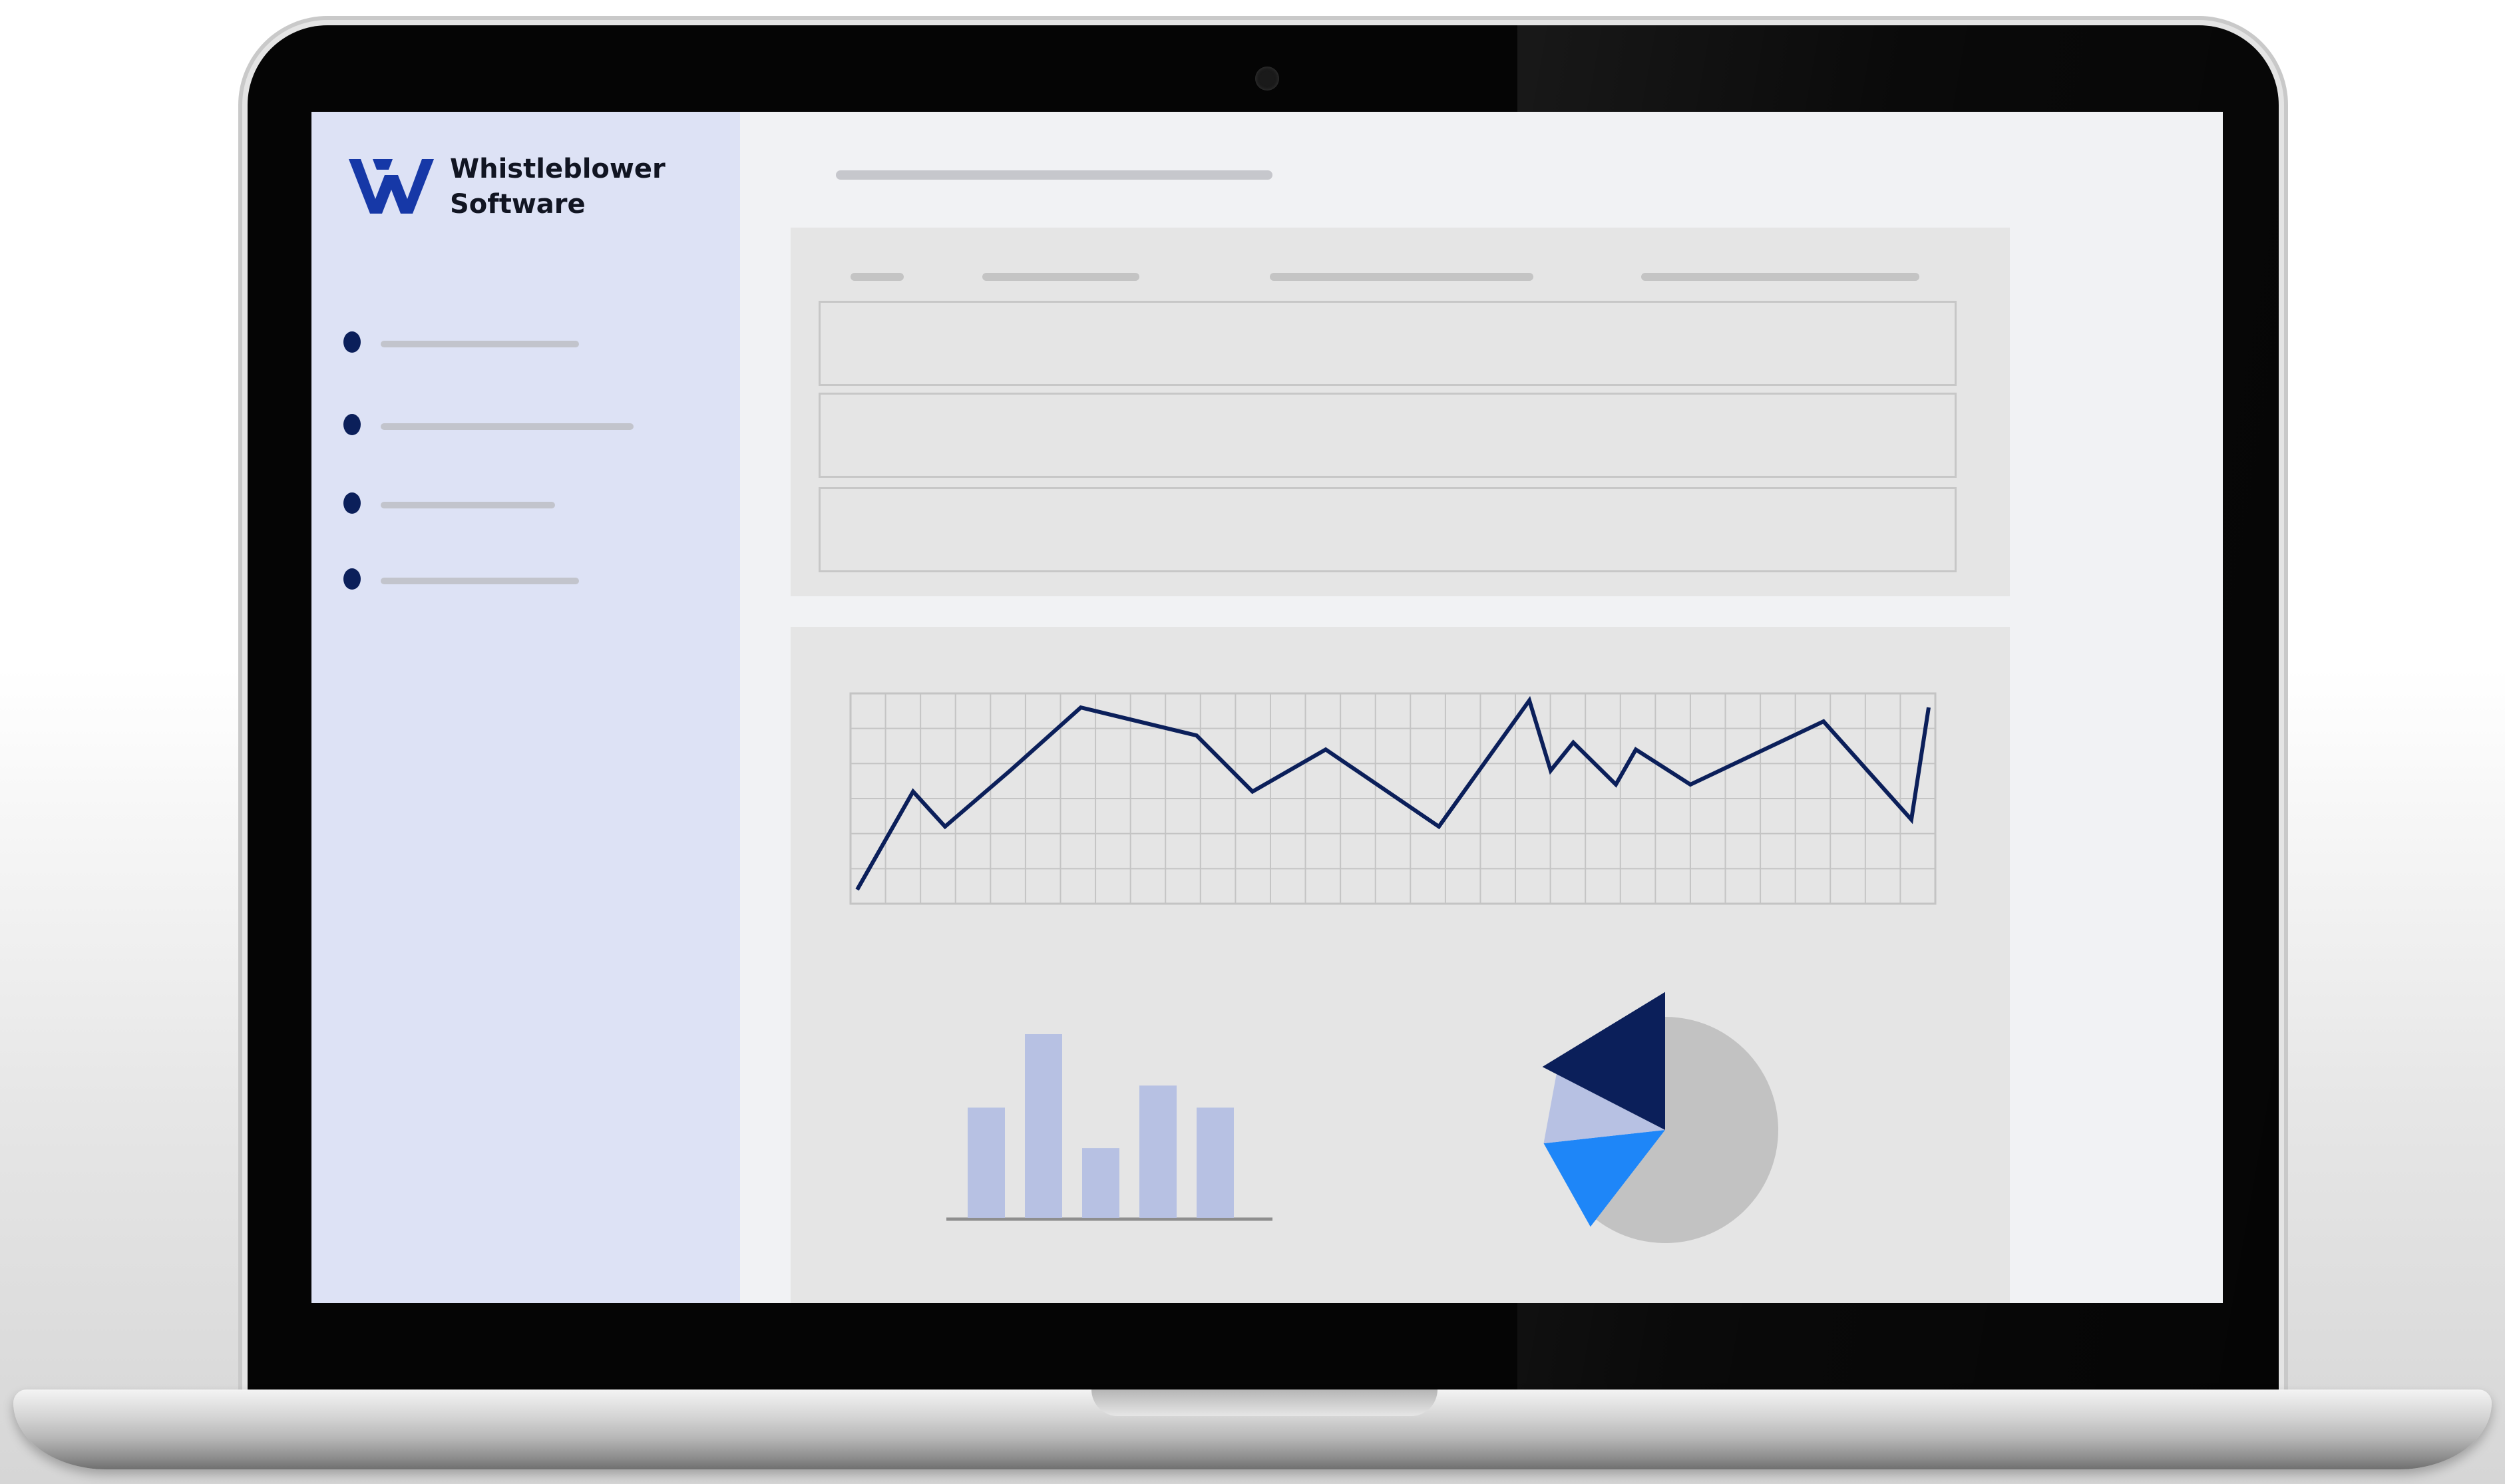 Image resolution: width=2505 pixels, height=1484 pixels. What do you see at coordinates (1264, 1403) in the screenshot?
I see `laptop-lid-notch` at bounding box center [1264, 1403].